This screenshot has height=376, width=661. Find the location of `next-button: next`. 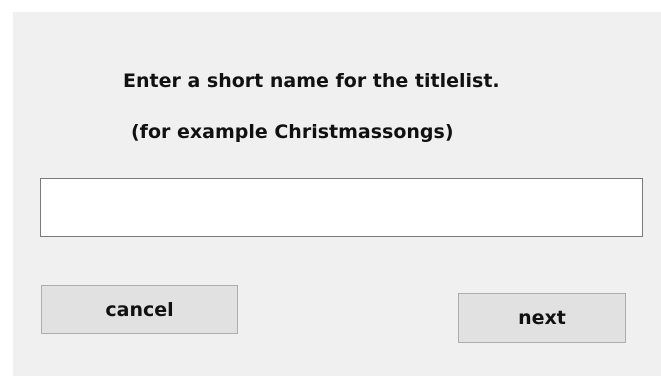

next-button: next is located at coordinates (542, 318).